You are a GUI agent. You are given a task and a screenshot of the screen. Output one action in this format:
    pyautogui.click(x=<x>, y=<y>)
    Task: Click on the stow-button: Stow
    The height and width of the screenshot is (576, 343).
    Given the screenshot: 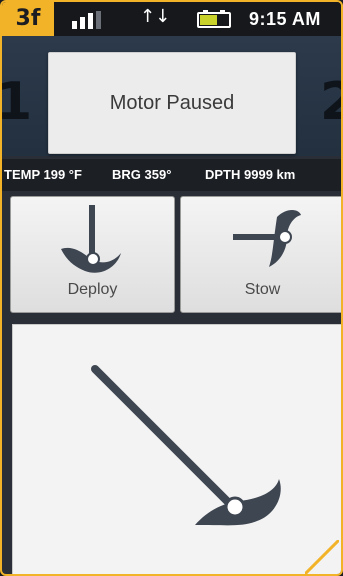 What is the action you would take?
    pyautogui.click(x=260, y=254)
    